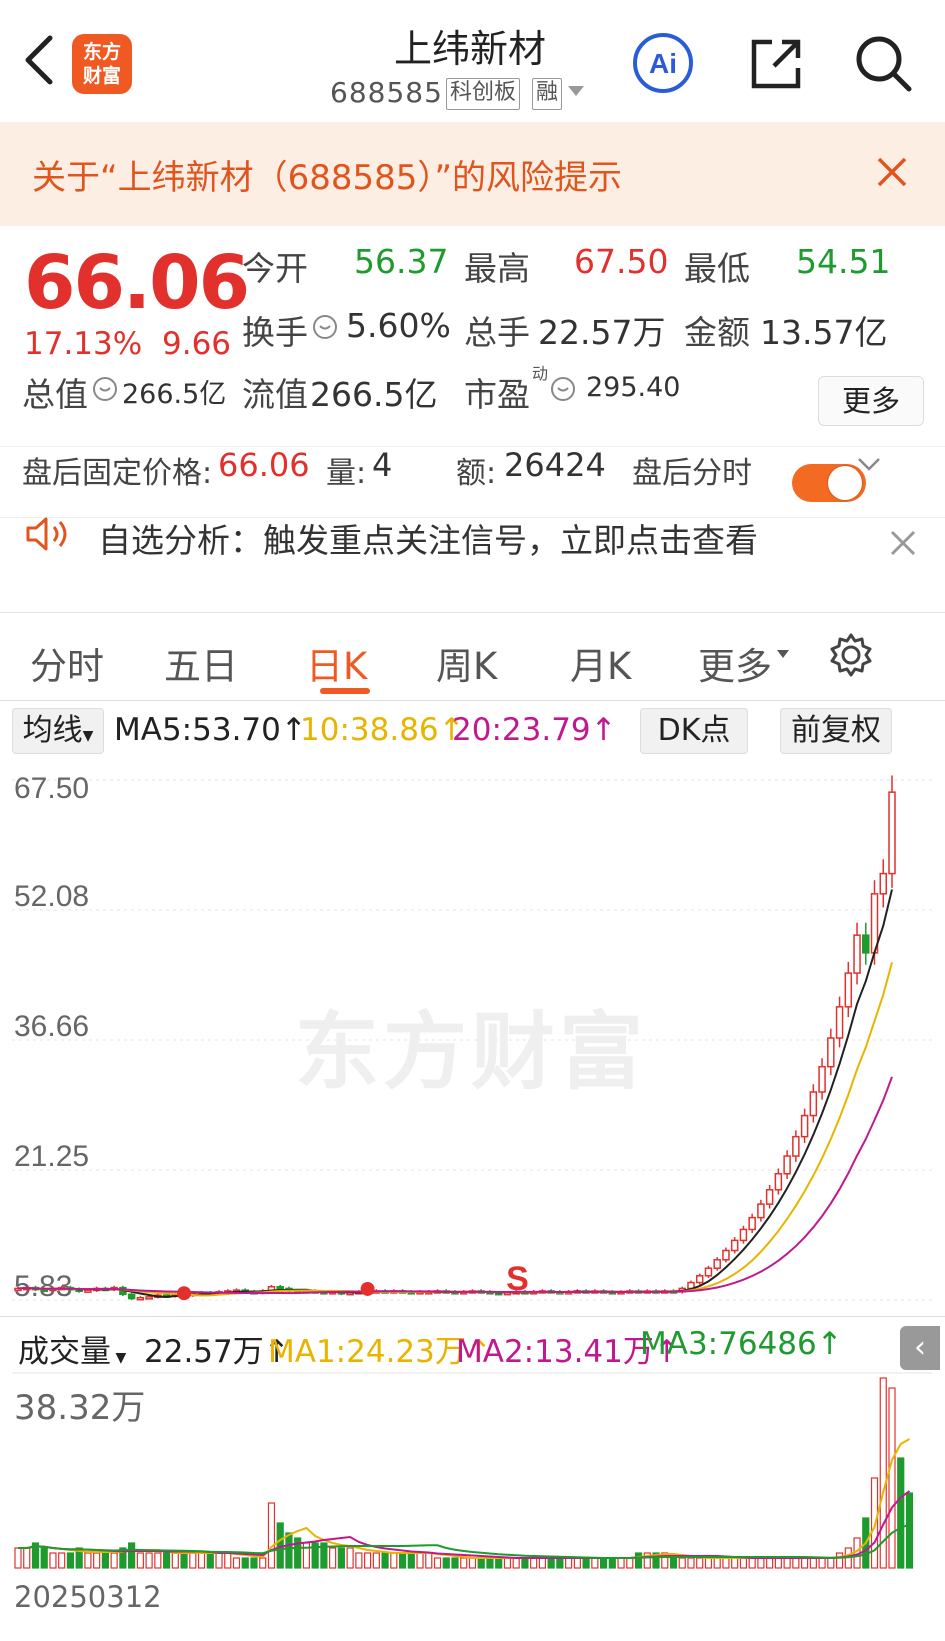 This screenshot has width=945, height=1641. I want to click on vol-ma3: MA3:76486↑, so click(741, 1344).